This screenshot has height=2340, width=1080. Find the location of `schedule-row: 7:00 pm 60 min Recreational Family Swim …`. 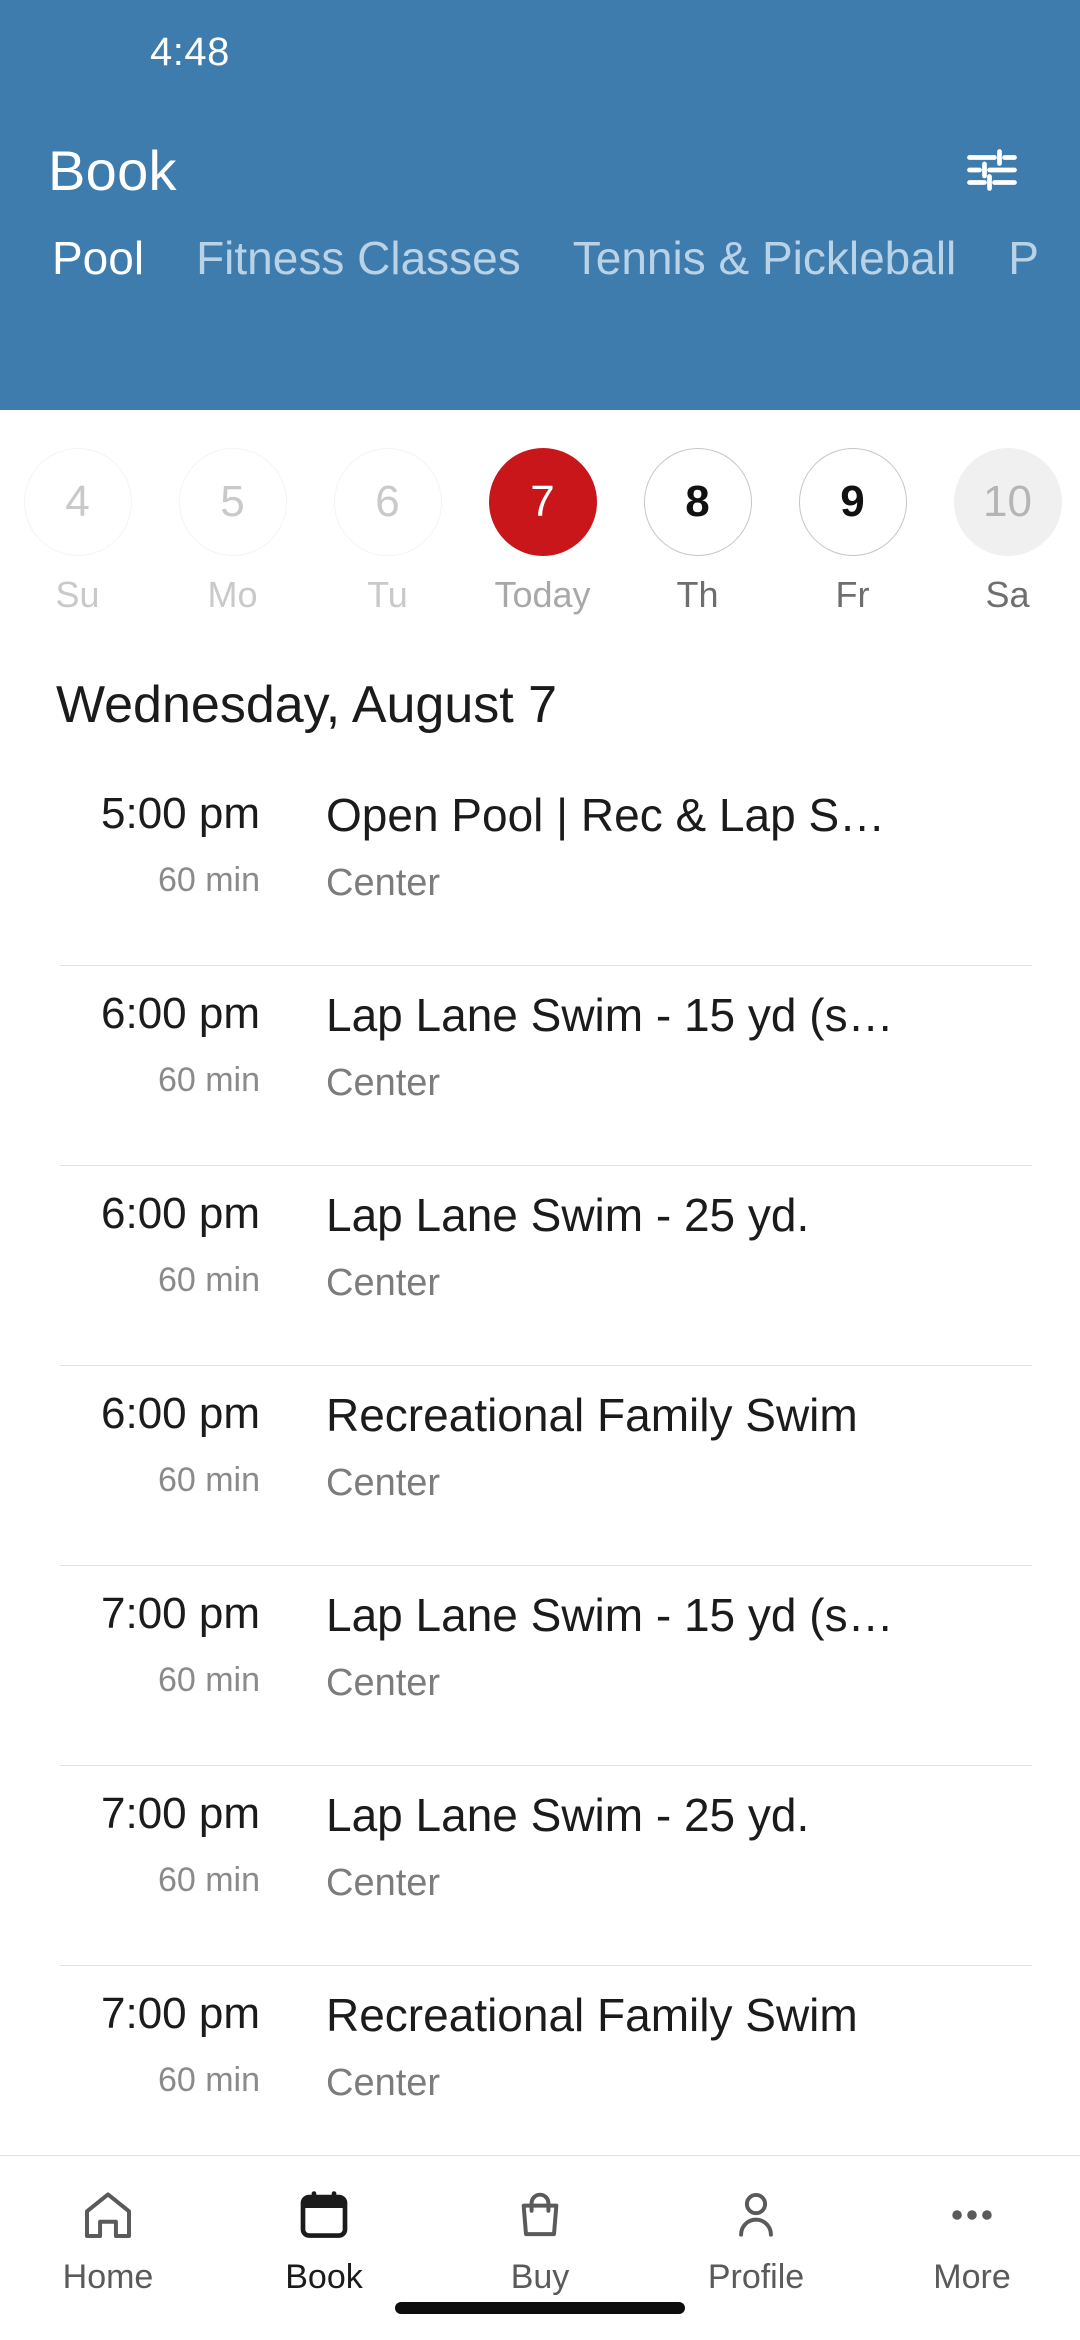

schedule-row: 7:00 pm 60 min Recreational Family Swim … is located at coordinates (540, 2060).